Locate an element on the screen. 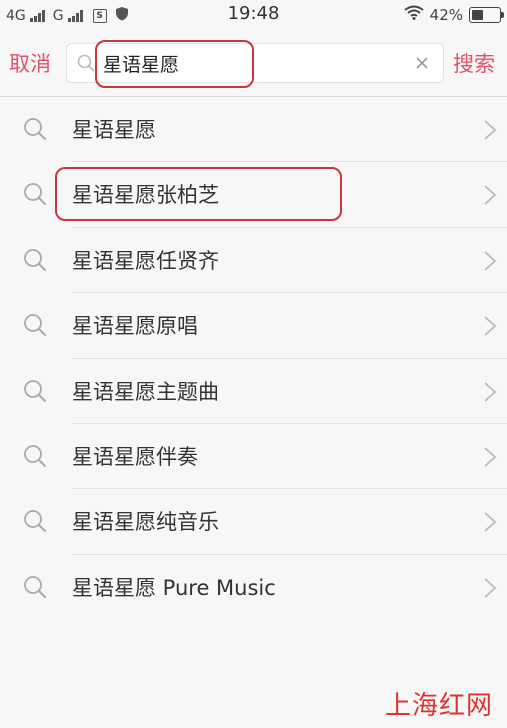 The height and width of the screenshot is (728, 507). suggestion-label: 星语星愿张柏芝 is located at coordinates (145, 195).